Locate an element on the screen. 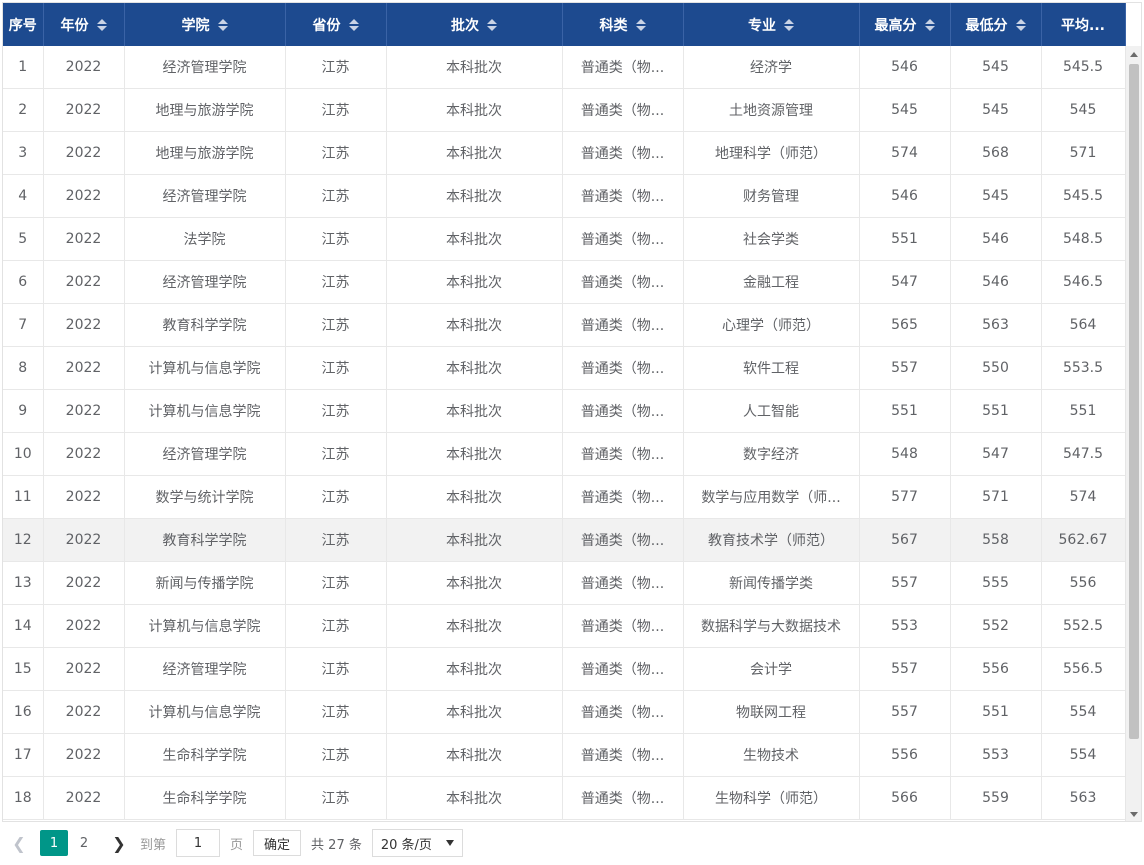 The height and width of the screenshot is (865, 1144). scroll-up-icon is located at coordinates (1134, 54).